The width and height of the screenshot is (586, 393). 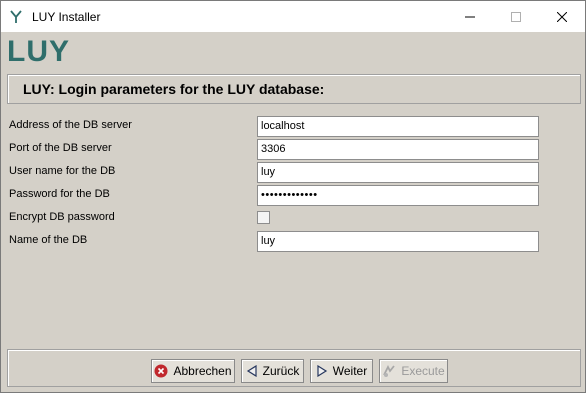 I want to click on execute-icon, so click(x=389, y=371).